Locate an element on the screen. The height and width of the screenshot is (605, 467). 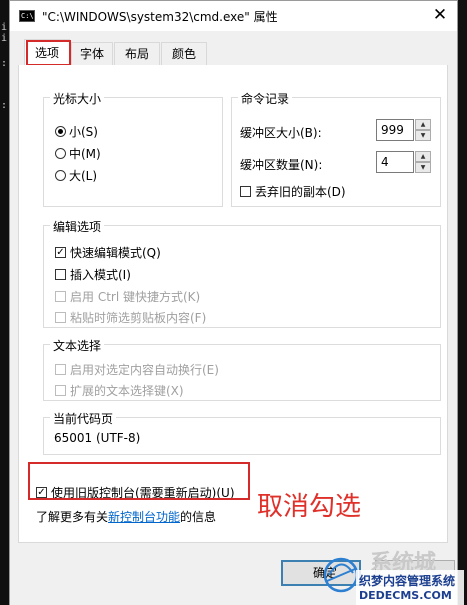
filter-paste-checkbox: 粘贴时筛选剪贴板内容(F) is located at coordinates (130, 317).